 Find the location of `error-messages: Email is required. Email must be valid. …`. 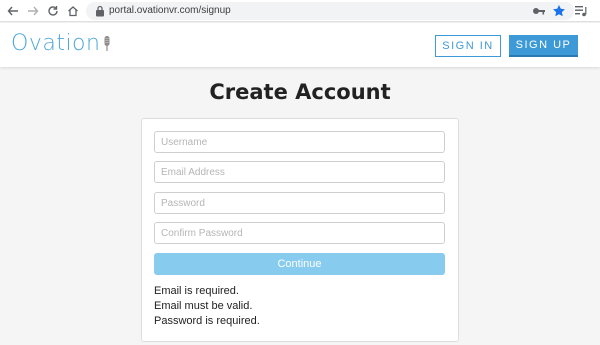

error-messages: Email is required. Email must be valid. … is located at coordinates (207, 306).